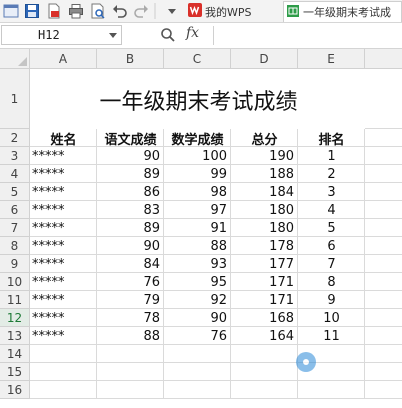  Describe the element at coordinates (192, 33) in the screenshot. I see `insert-function-button: fx` at that location.